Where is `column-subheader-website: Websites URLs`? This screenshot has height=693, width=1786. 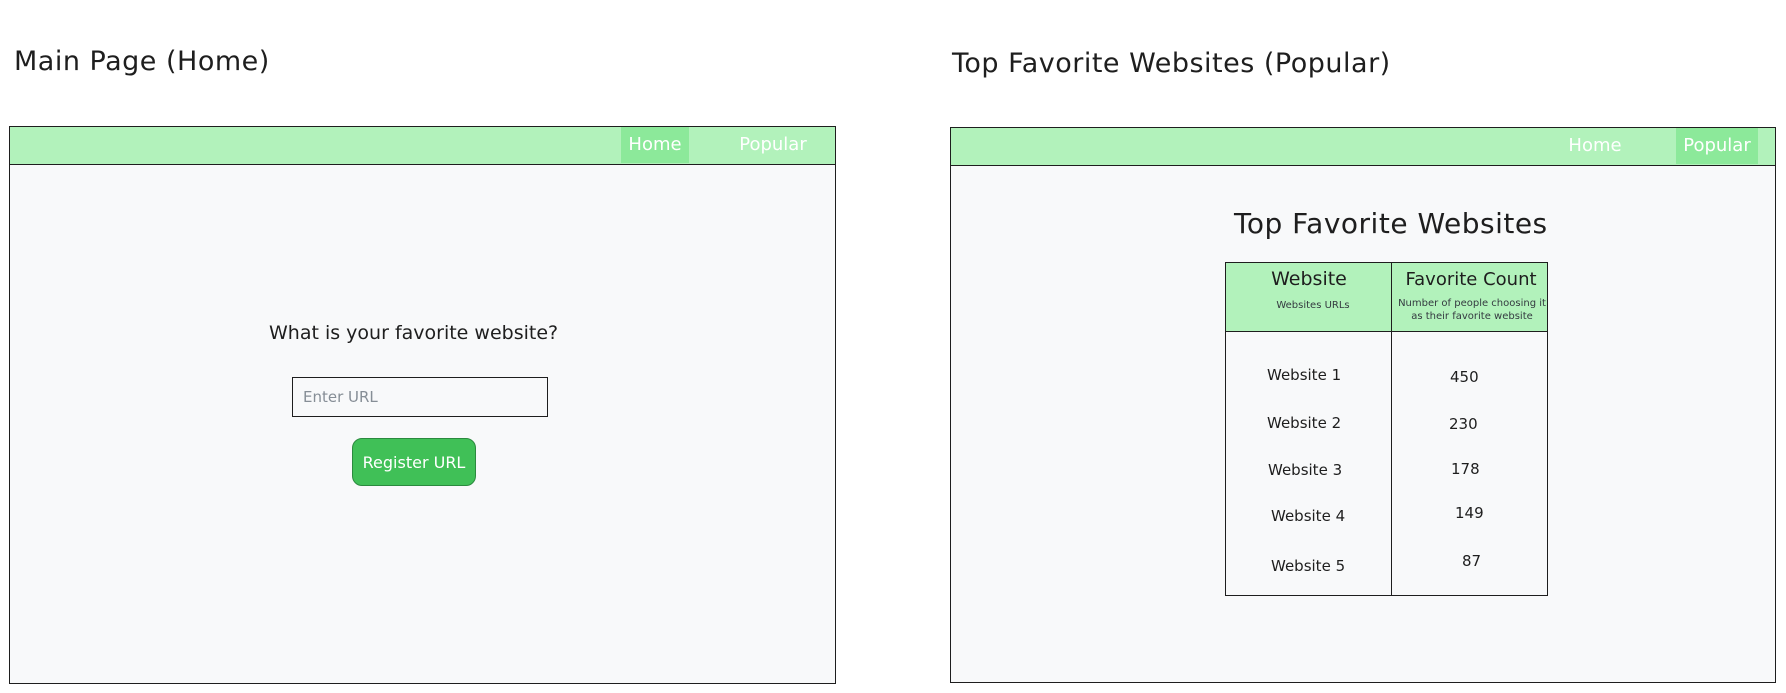 column-subheader-website: Websites URLs is located at coordinates (1313, 305).